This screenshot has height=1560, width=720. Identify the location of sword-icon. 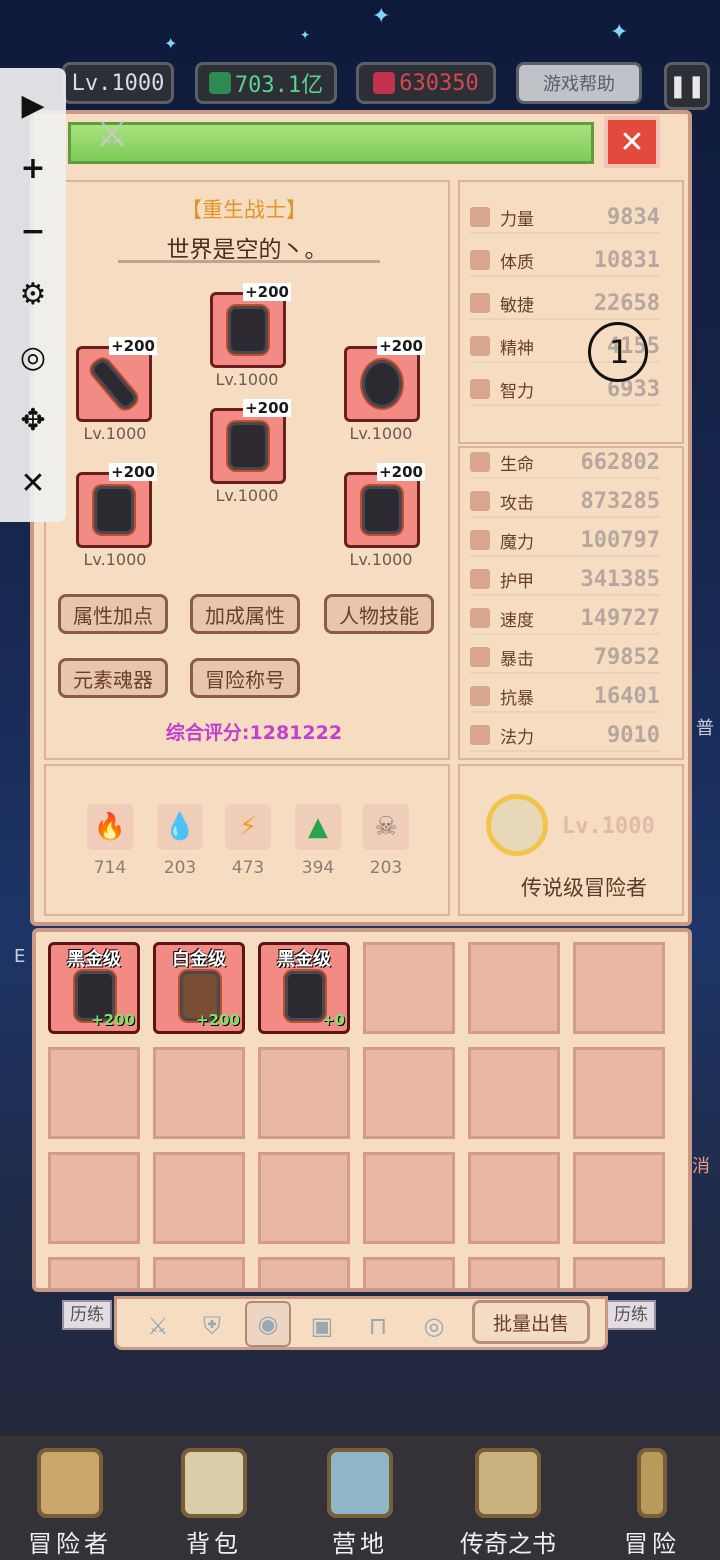
(114, 384).